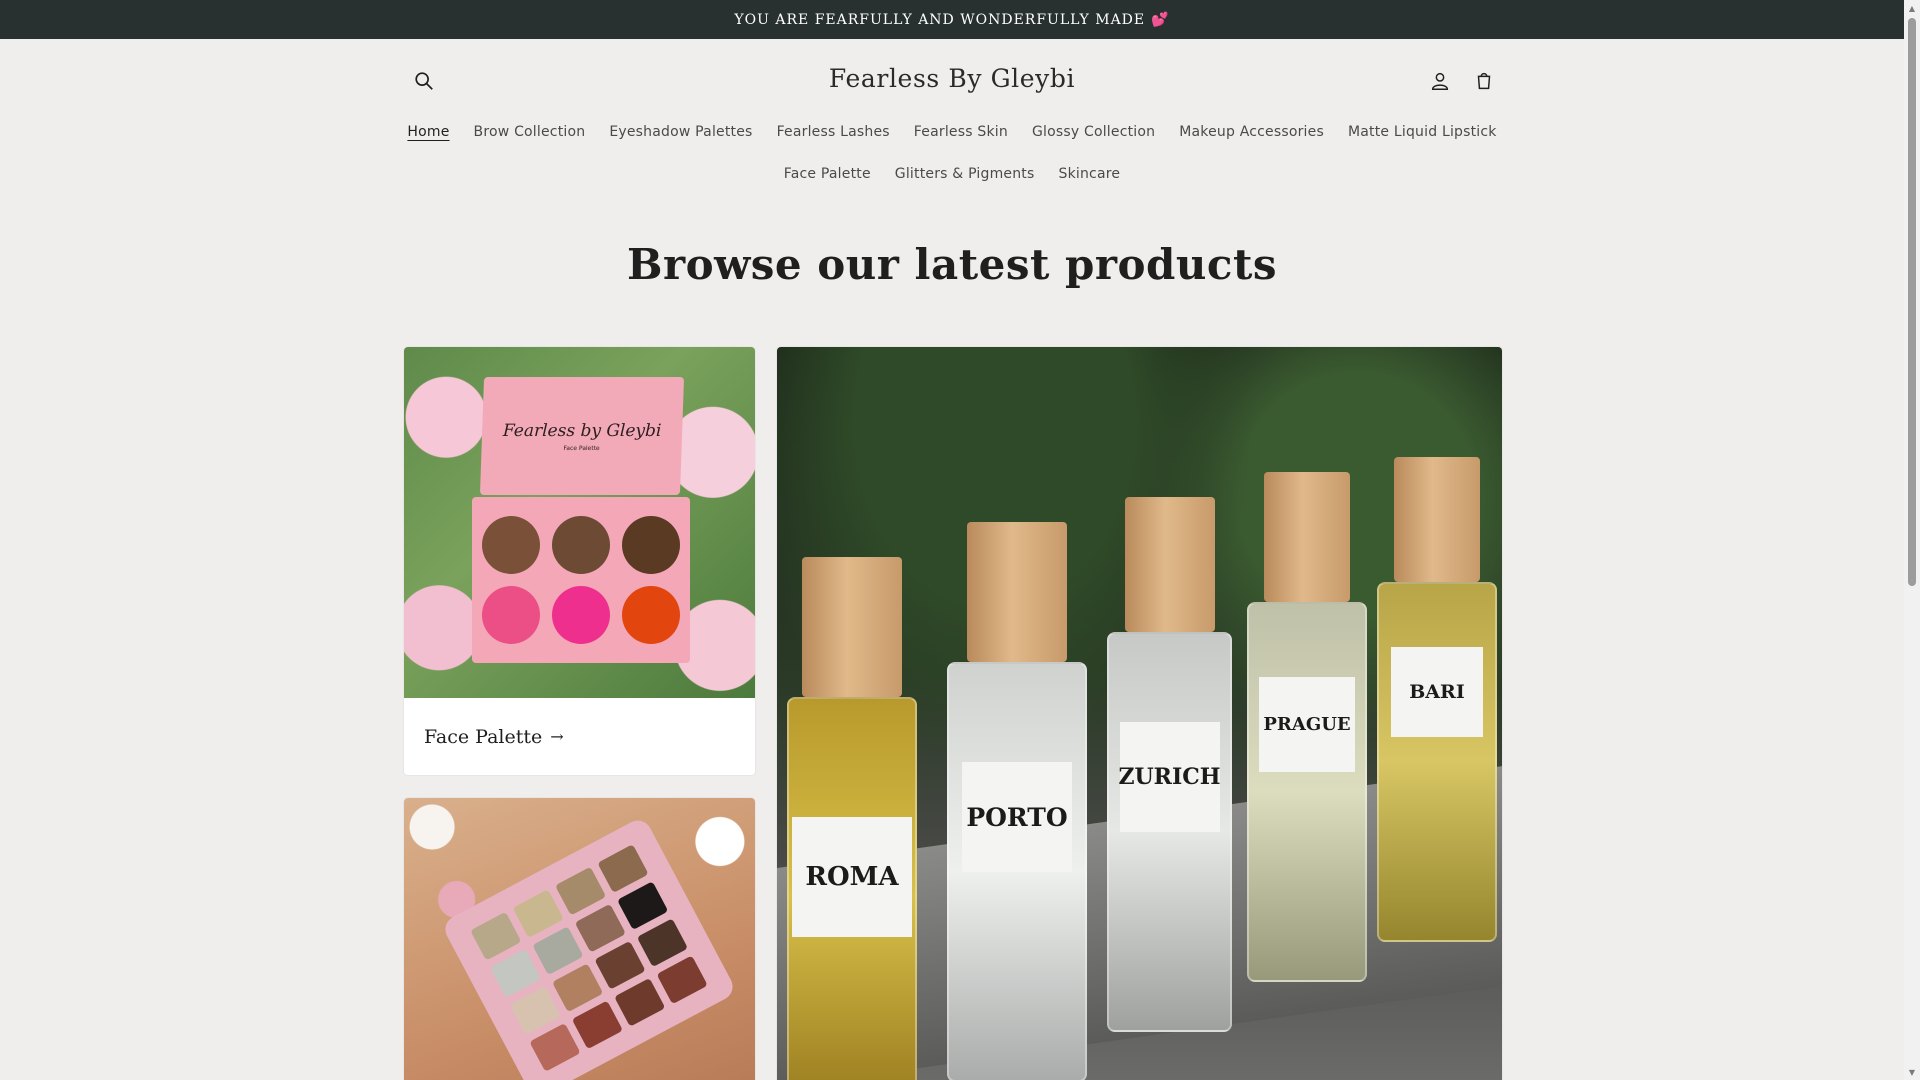 The height and width of the screenshot is (1080, 1920). I want to click on palette-pans, so click(581, 580).